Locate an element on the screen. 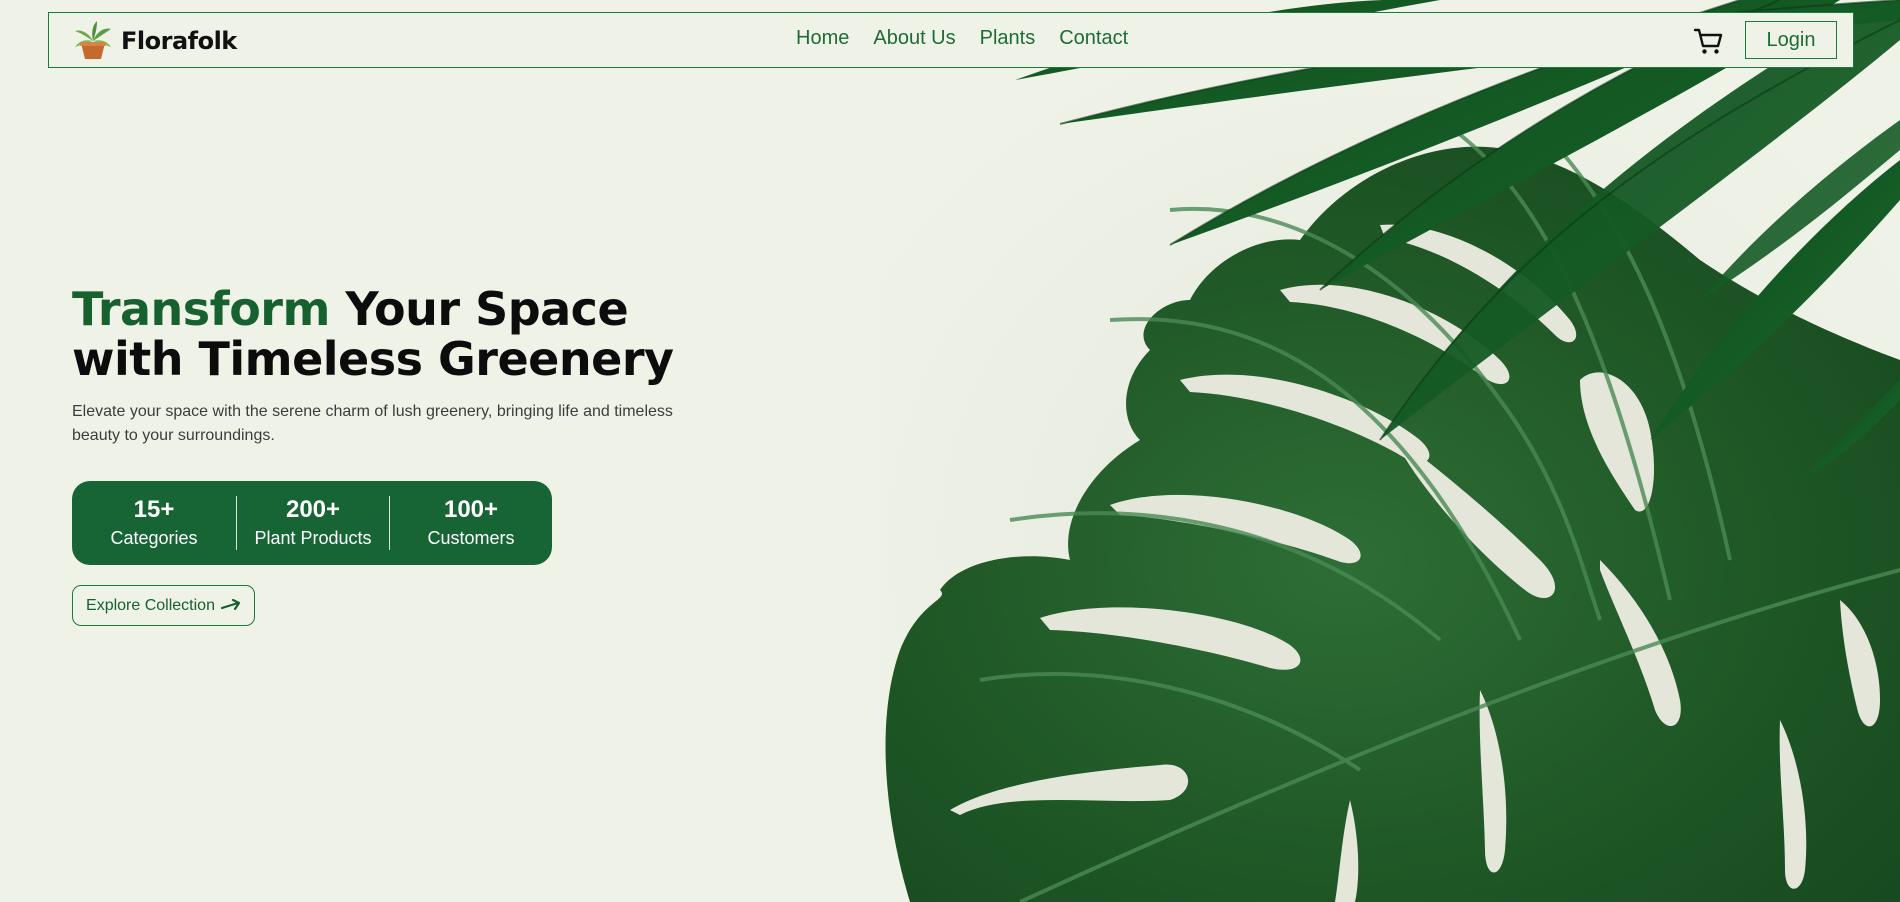  primary-nav: Home About Us Plants Contact is located at coordinates (962, 38).